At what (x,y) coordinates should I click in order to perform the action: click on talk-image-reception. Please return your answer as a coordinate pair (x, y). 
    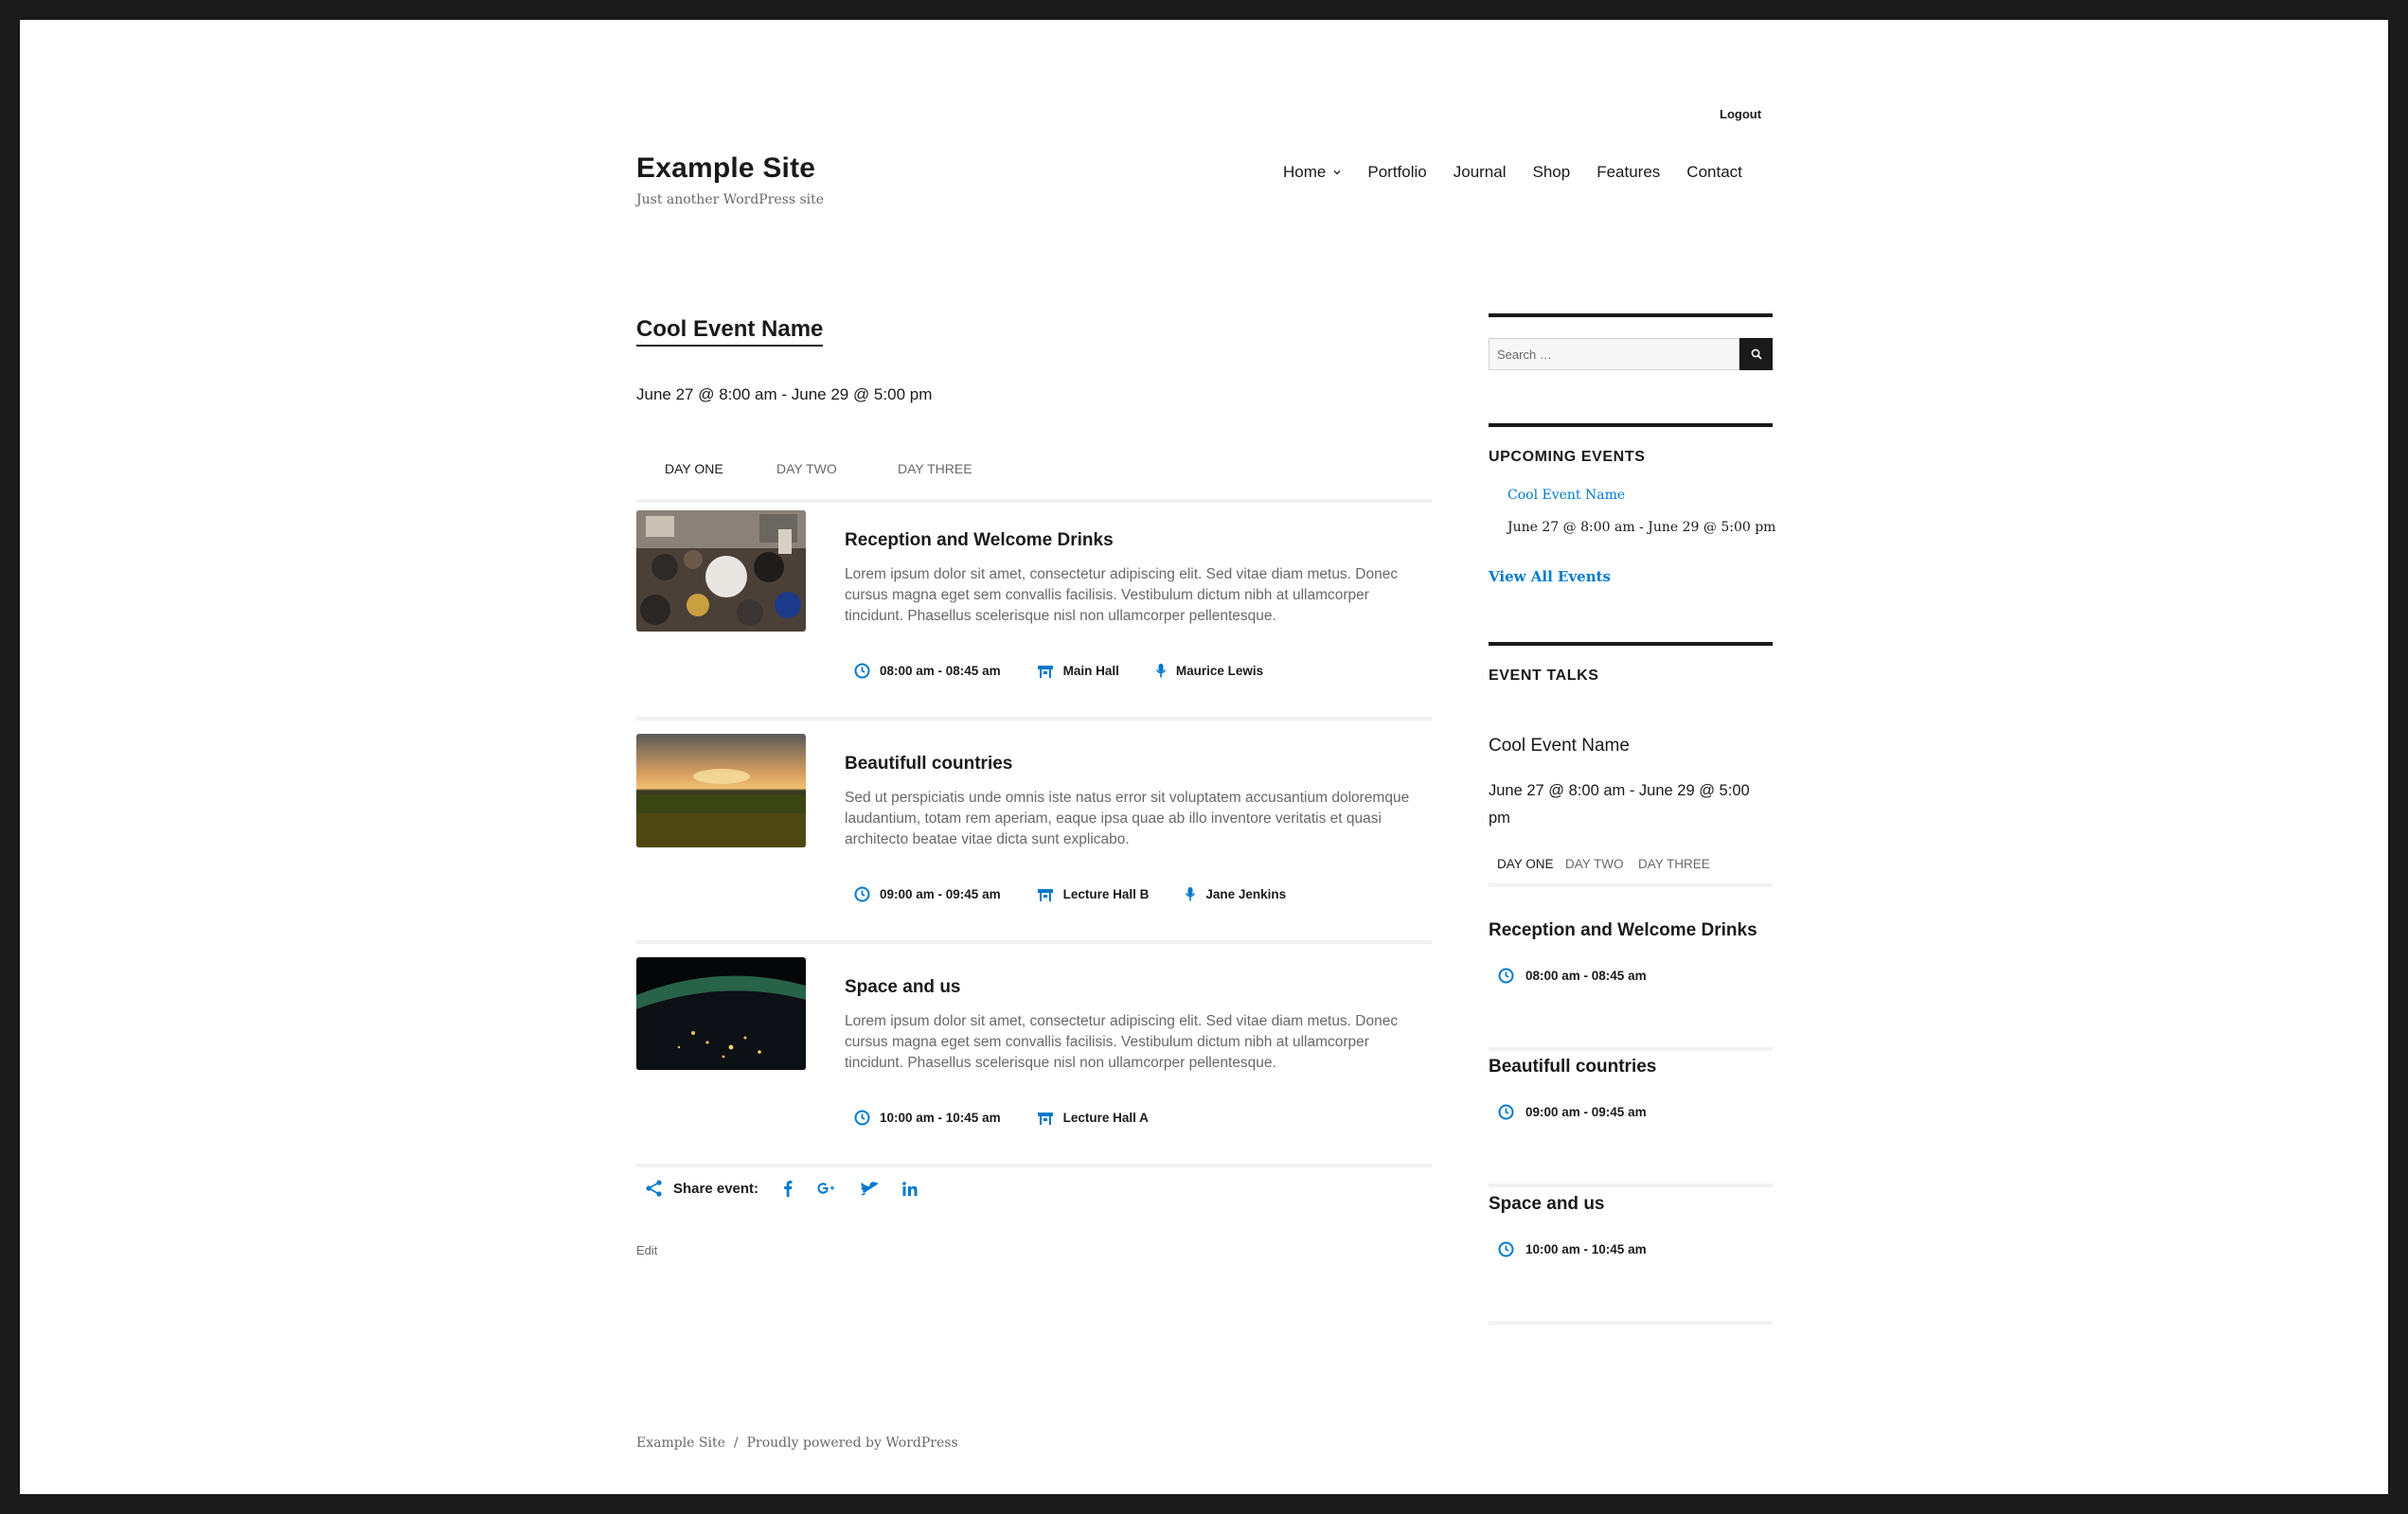
    Looking at the image, I should click on (721, 571).